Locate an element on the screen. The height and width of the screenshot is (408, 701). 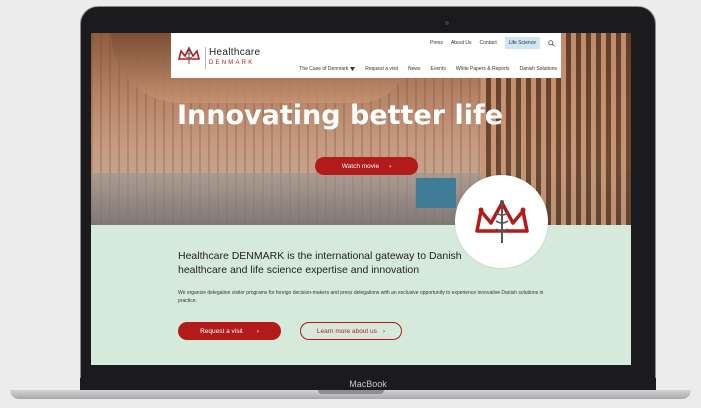
nav-danish-solutions: Danish Solutions is located at coordinates (538, 69).